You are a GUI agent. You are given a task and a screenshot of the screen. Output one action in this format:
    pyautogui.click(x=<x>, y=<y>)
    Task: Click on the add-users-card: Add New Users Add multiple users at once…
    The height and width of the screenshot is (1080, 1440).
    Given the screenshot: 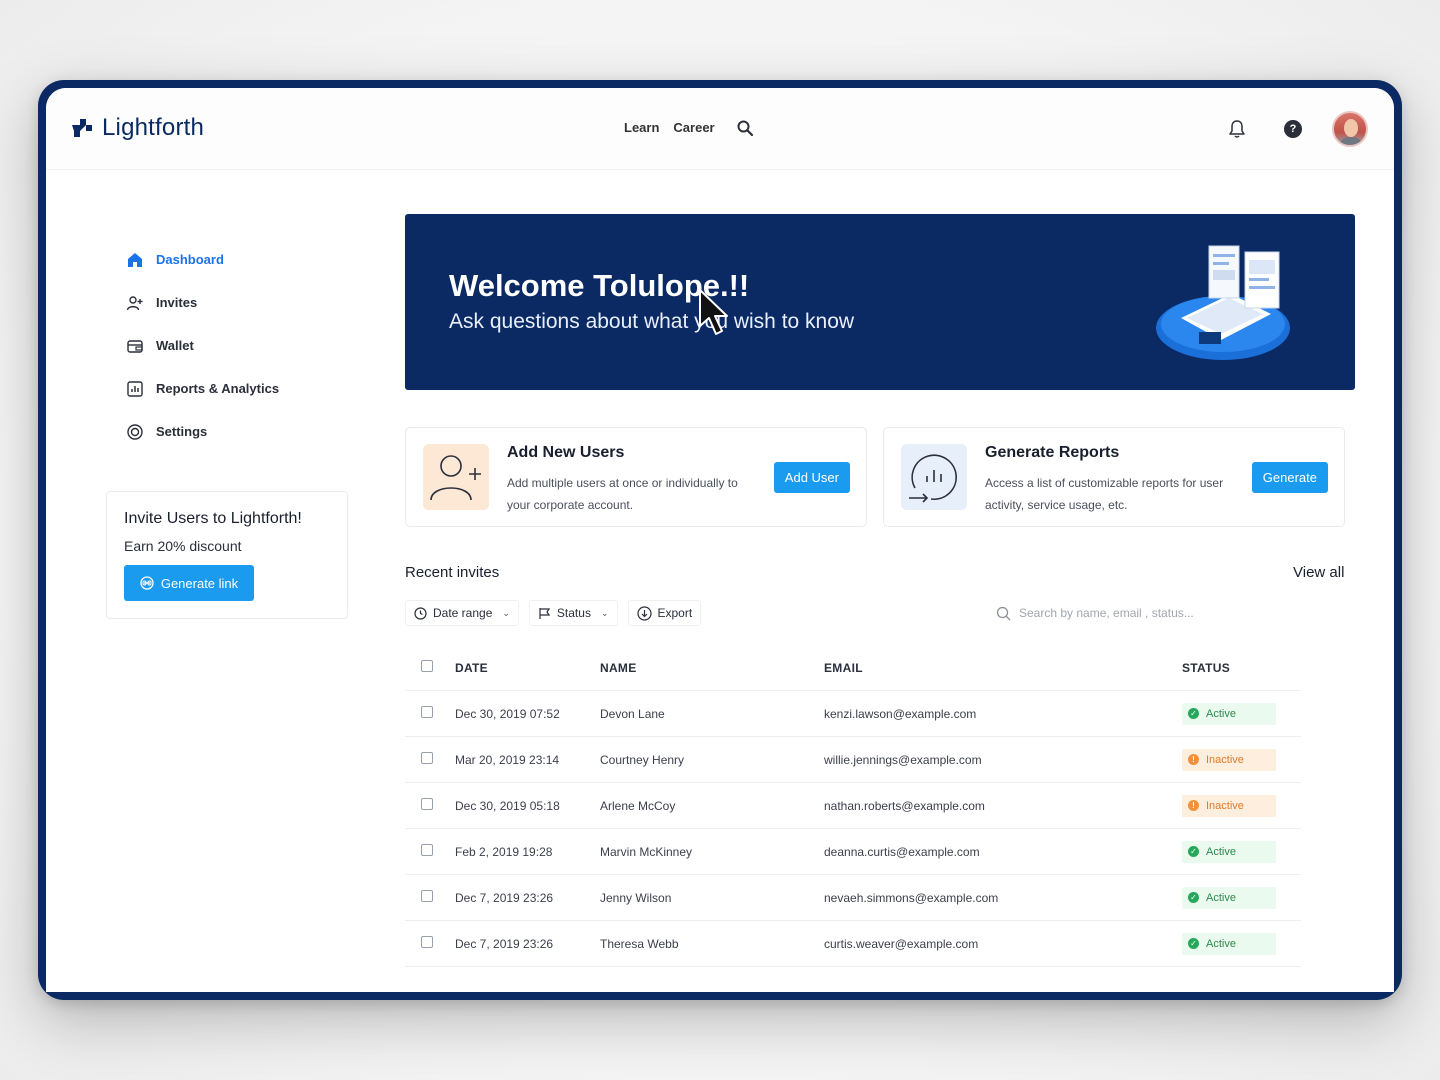 What is the action you would take?
    pyautogui.click(x=636, y=477)
    